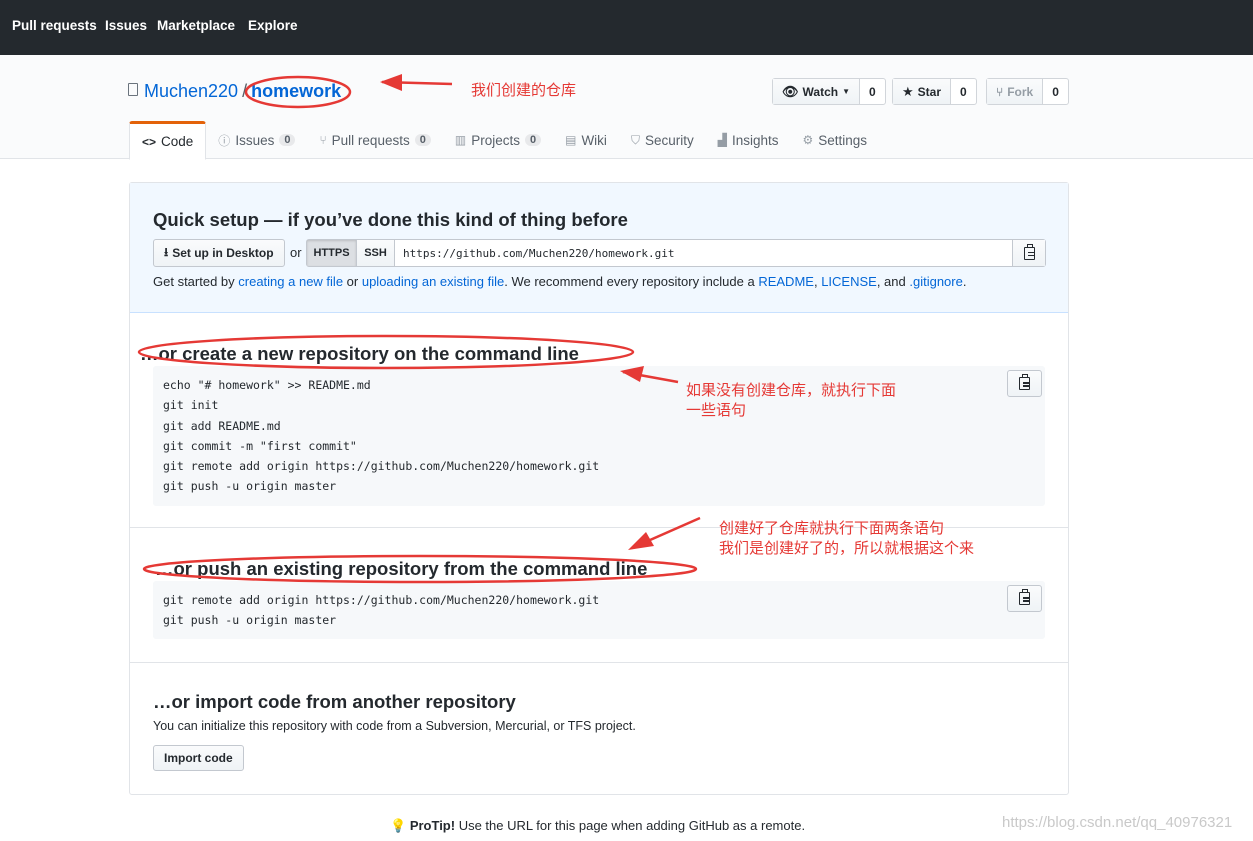 Image resolution: width=1253 pixels, height=841 pixels. What do you see at coordinates (332, 253) in the screenshot?
I see `https-toggle: HTTPS` at bounding box center [332, 253].